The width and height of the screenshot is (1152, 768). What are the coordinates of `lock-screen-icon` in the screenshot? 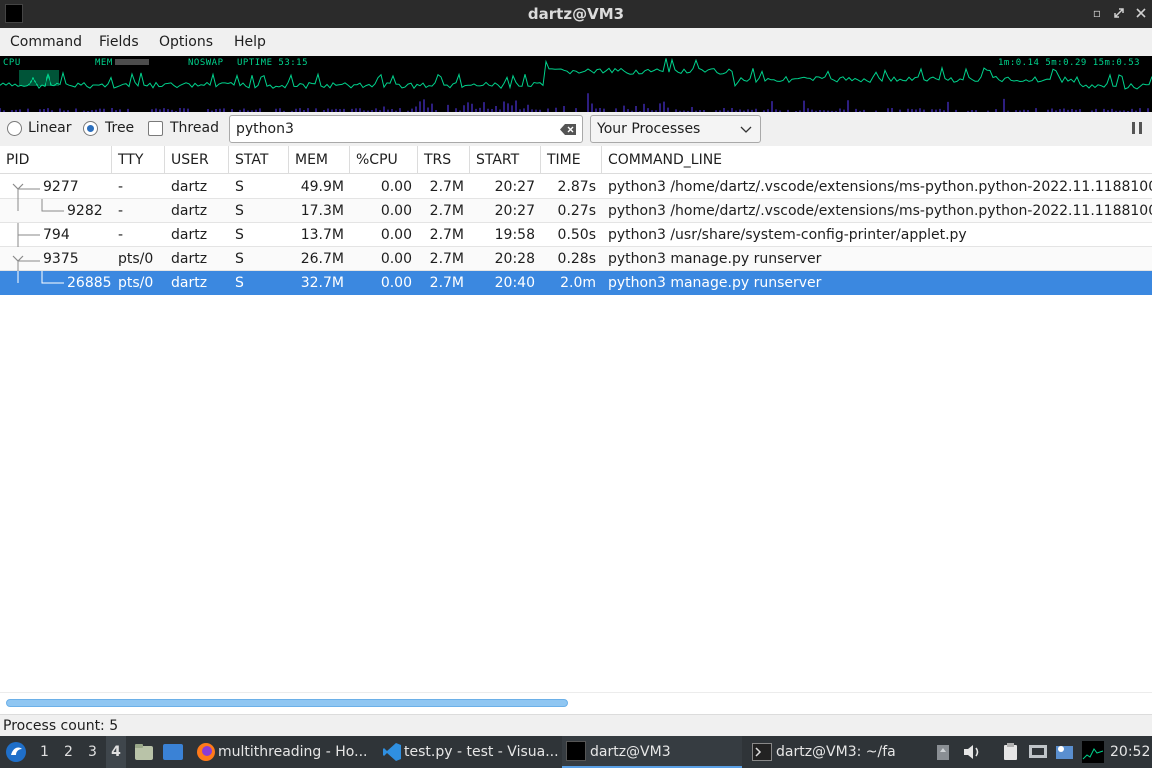 It's located at (943, 752).